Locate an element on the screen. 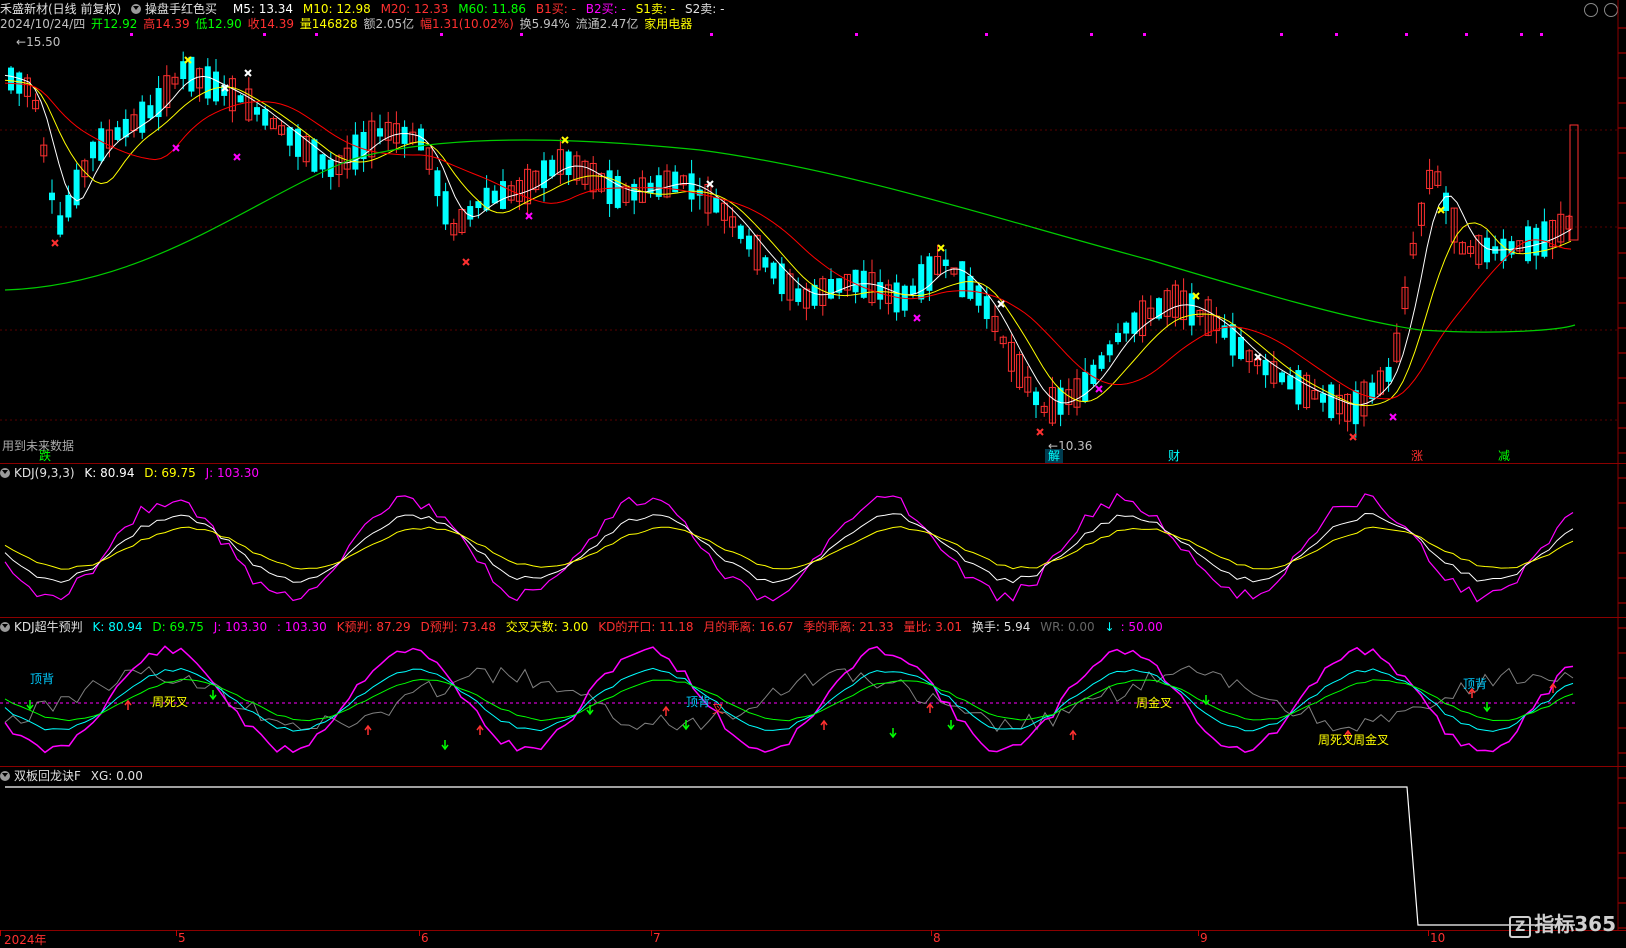 The height and width of the screenshot is (948, 1626). annot-week-gold-1: 周金叉 is located at coordinates (1154, 703).